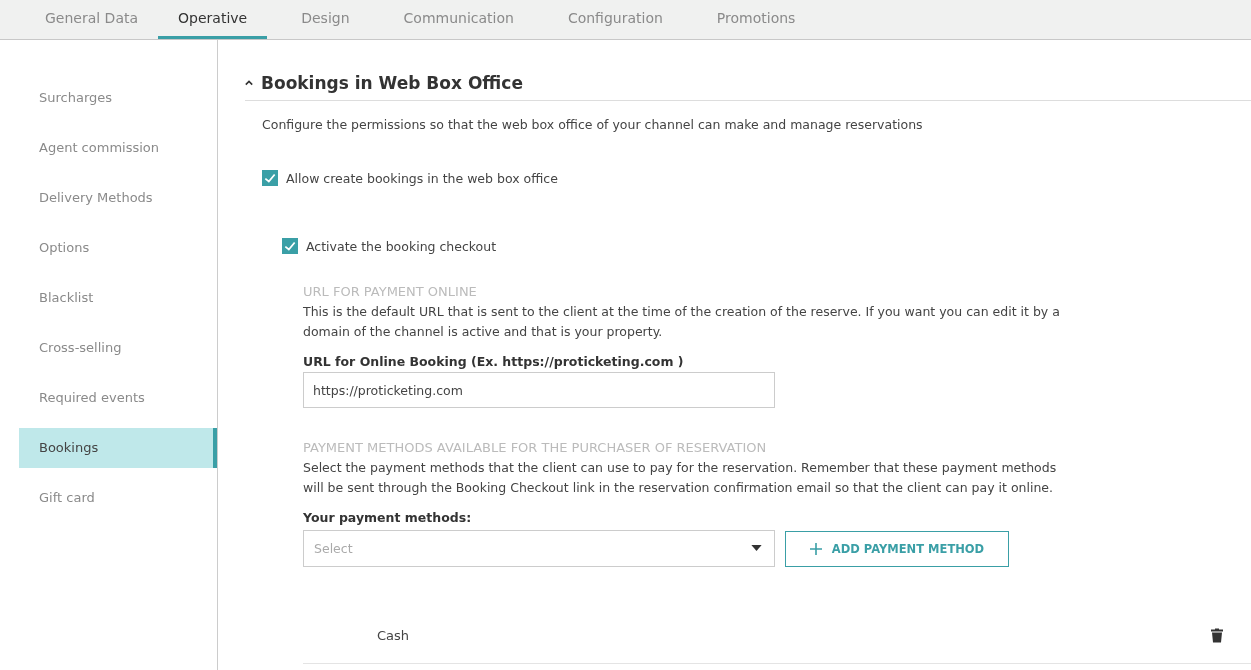 This screenshot has width=1251, height=670. Describe the element at coordinates (897, 549) in the screenshot. I see `add-payment-method-button: ADD PAYMENT METHOD` at that location.